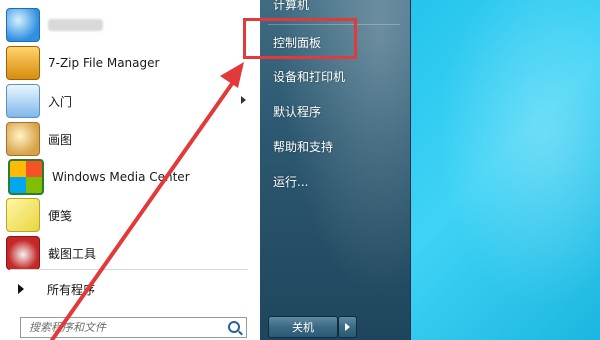  I want to click on program-item-snipping-tool: 截图工具, so click(131, 253).